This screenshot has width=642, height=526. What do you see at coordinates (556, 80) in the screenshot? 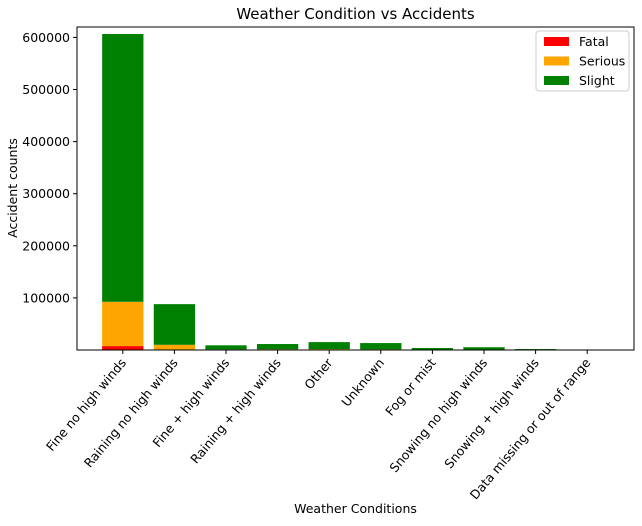
I see `legend-swatch-slight` at bounding box center [556, 80].